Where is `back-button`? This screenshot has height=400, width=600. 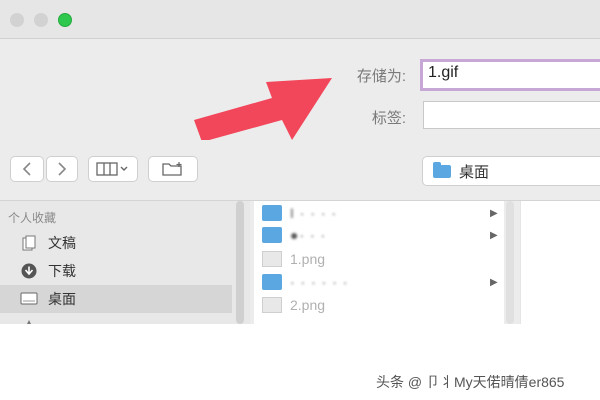 back-button is located at coordinates (27, 169).